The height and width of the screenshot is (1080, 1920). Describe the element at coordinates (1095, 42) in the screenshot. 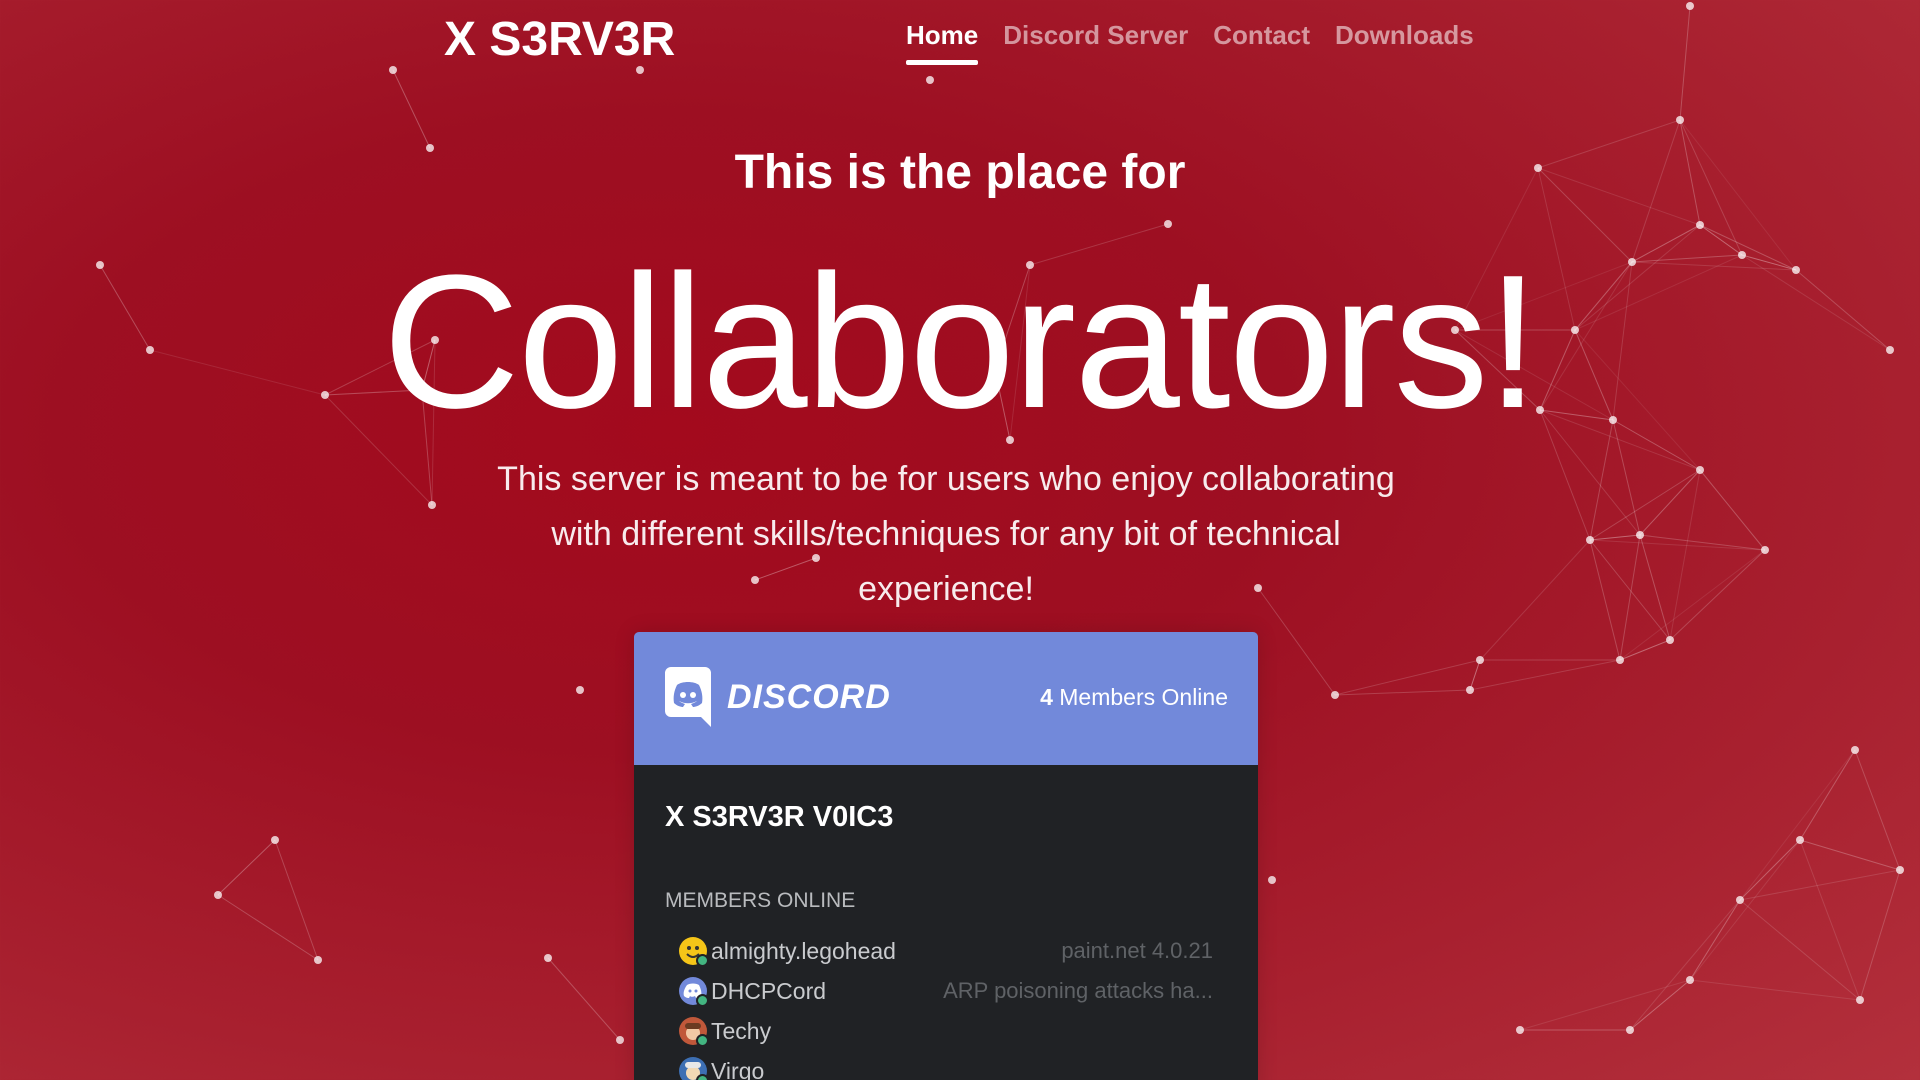

I see `nav-discord-server: Discord Server` at that location.